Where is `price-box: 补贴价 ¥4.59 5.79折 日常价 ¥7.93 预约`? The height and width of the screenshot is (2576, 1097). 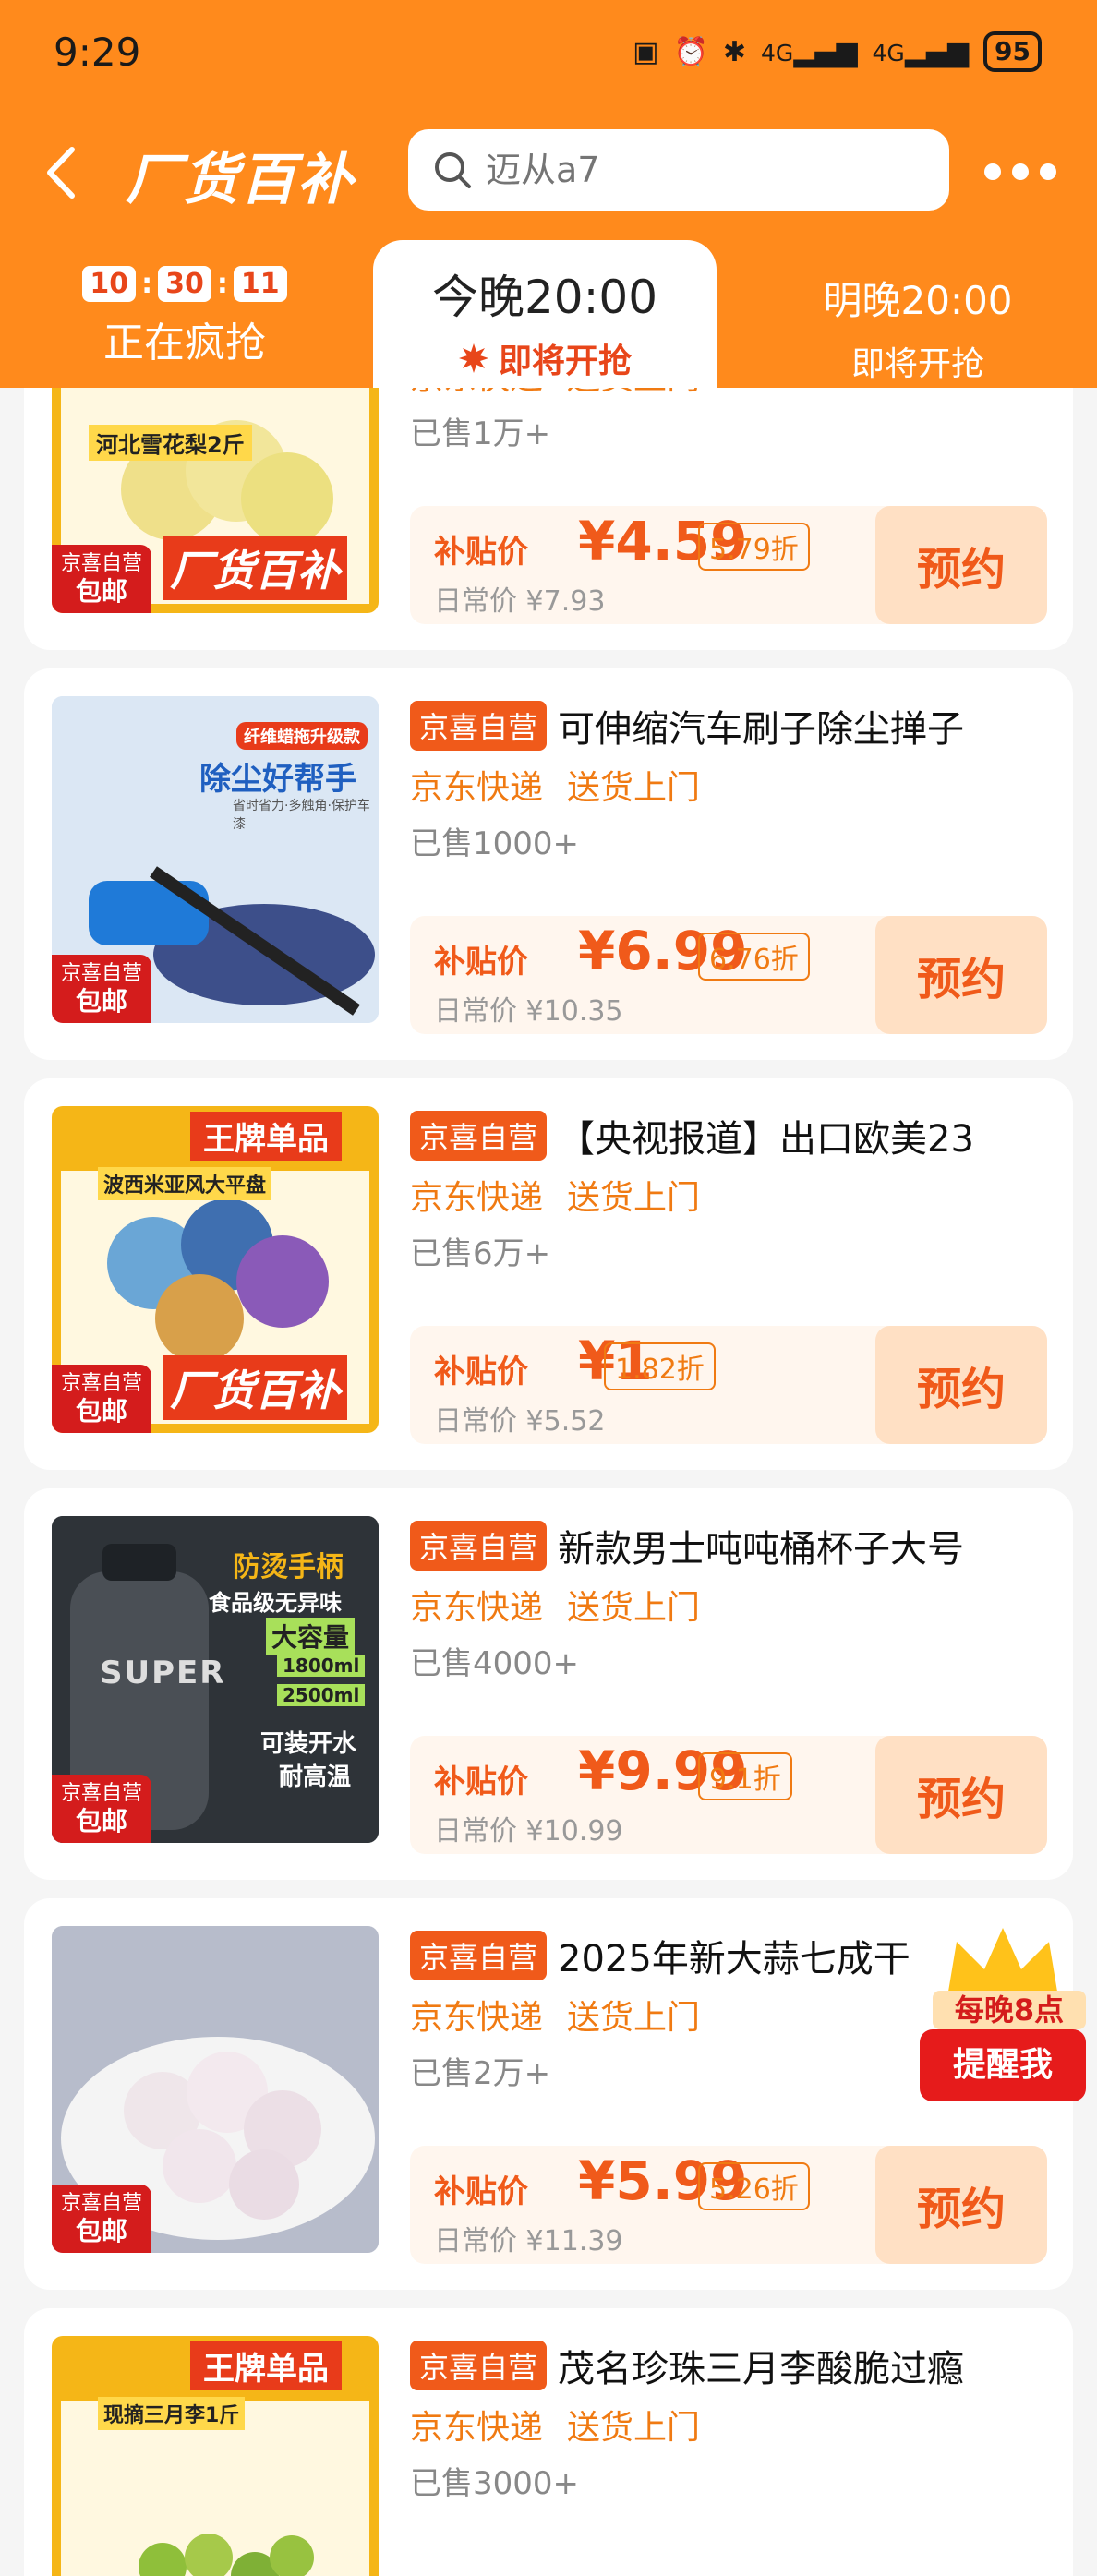 price-box: 补贴价 ¥4.59 5.79折 日常价 ¥7.93 预约 is located at coordinates (728, 565).